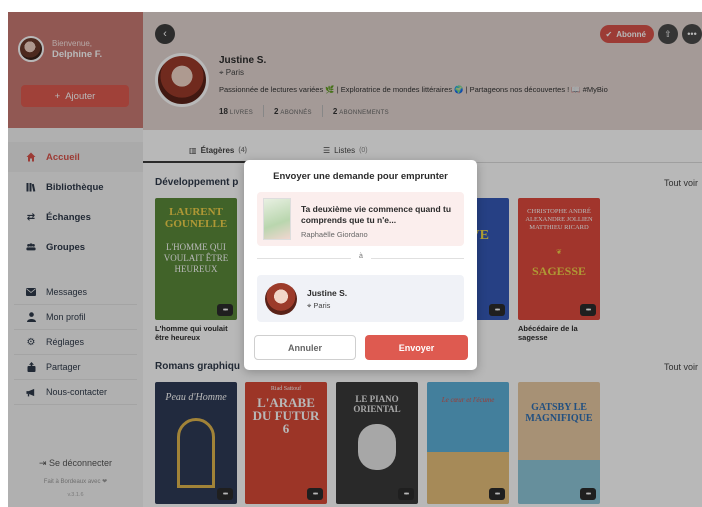  Describe the element at coordinates (322, 305) in the screenshot. I see `lender-city: Paris` at that location.